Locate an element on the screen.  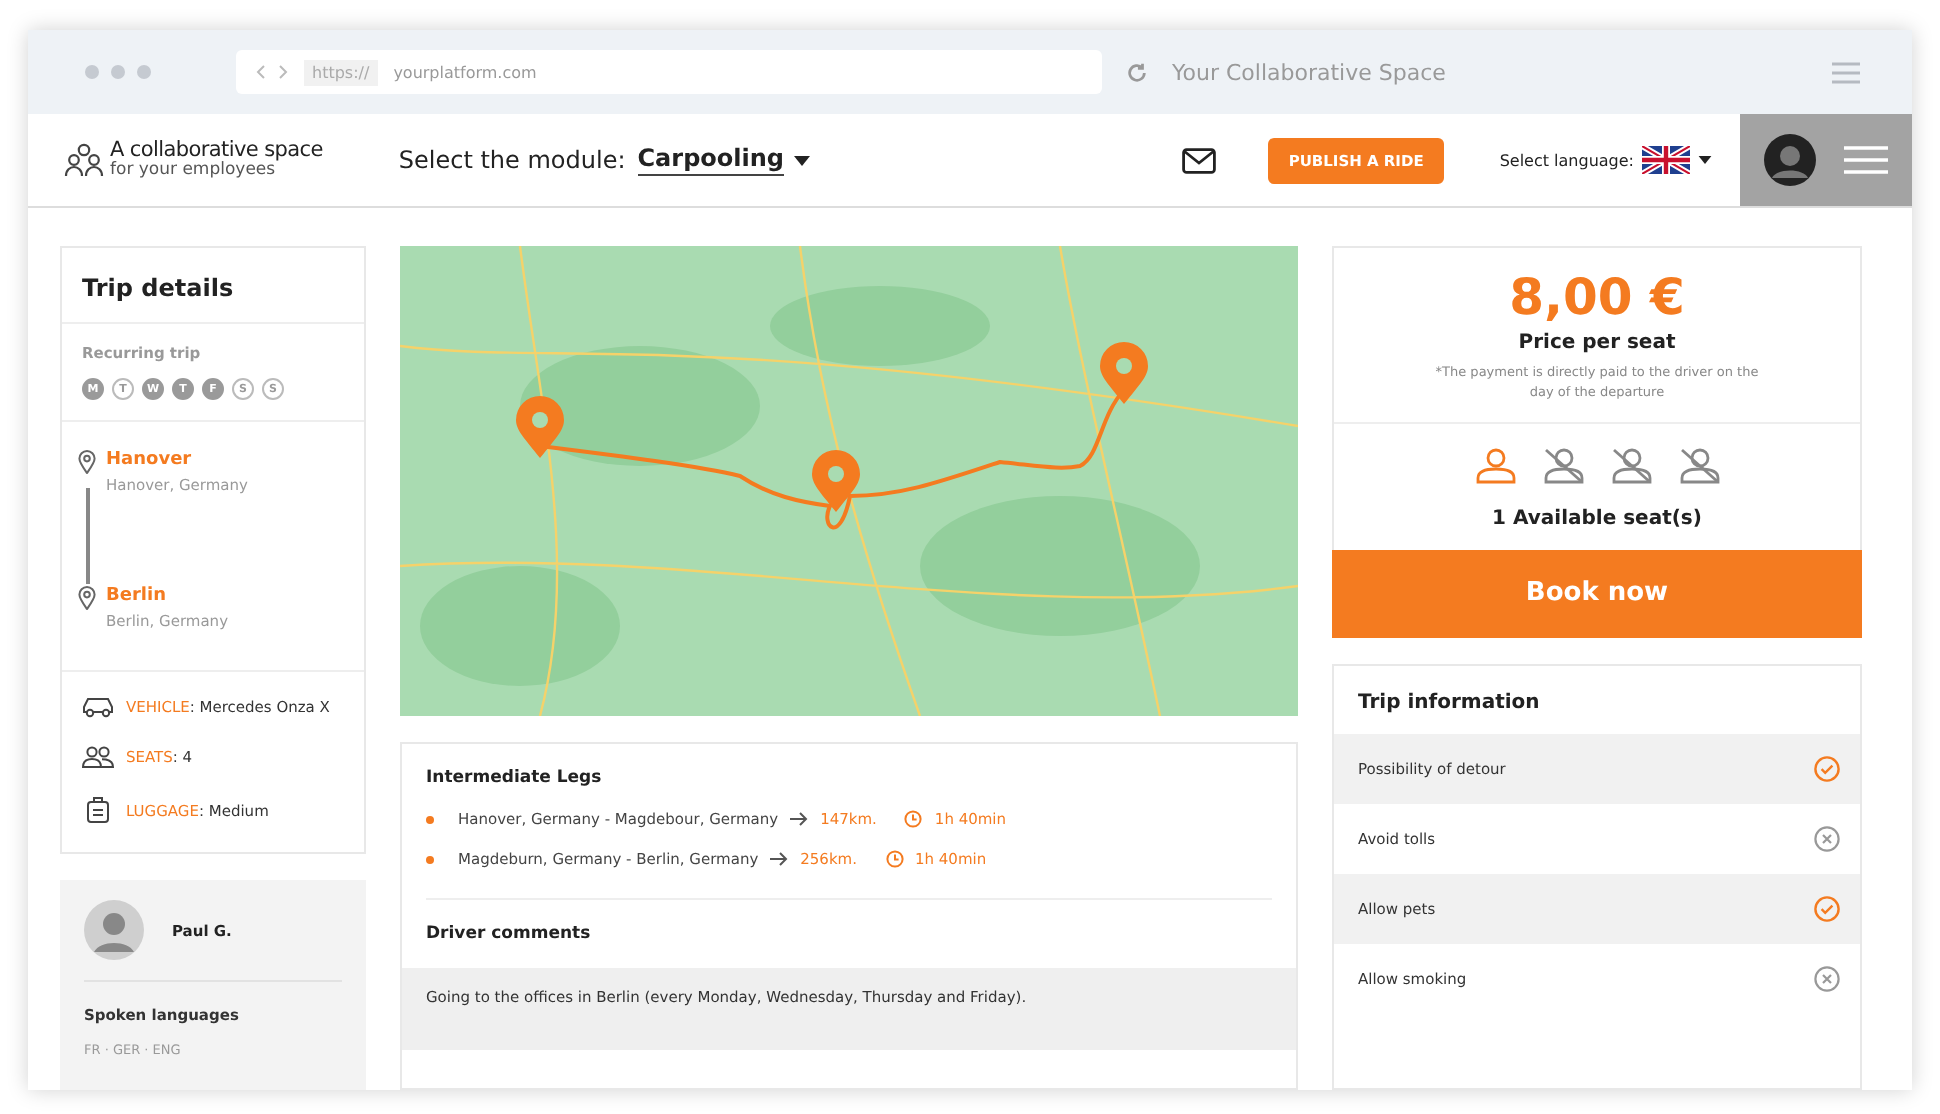
route-line is located at coordinates (87, 536).